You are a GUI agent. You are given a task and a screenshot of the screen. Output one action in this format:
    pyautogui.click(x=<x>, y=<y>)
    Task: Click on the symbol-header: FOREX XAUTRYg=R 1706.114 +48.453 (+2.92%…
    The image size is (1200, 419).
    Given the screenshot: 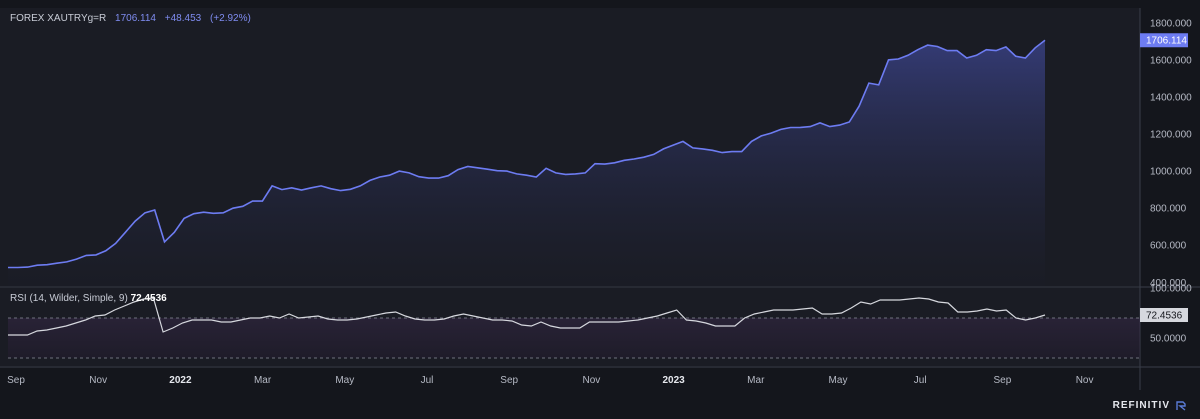 What is the action you would take?
    pyautogui.click(x=130, y=18)
    